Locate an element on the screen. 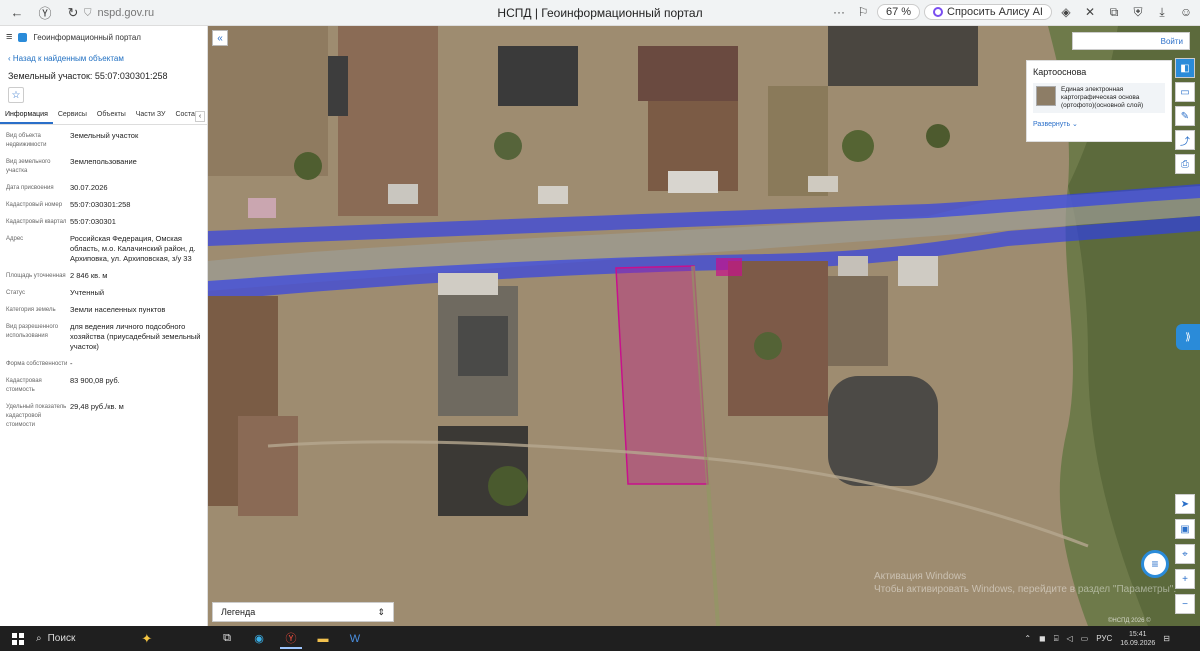 The image size is (1200, 651). list-item: Дата присвоения 30.07.2026 is located at coordinates (103, 188).